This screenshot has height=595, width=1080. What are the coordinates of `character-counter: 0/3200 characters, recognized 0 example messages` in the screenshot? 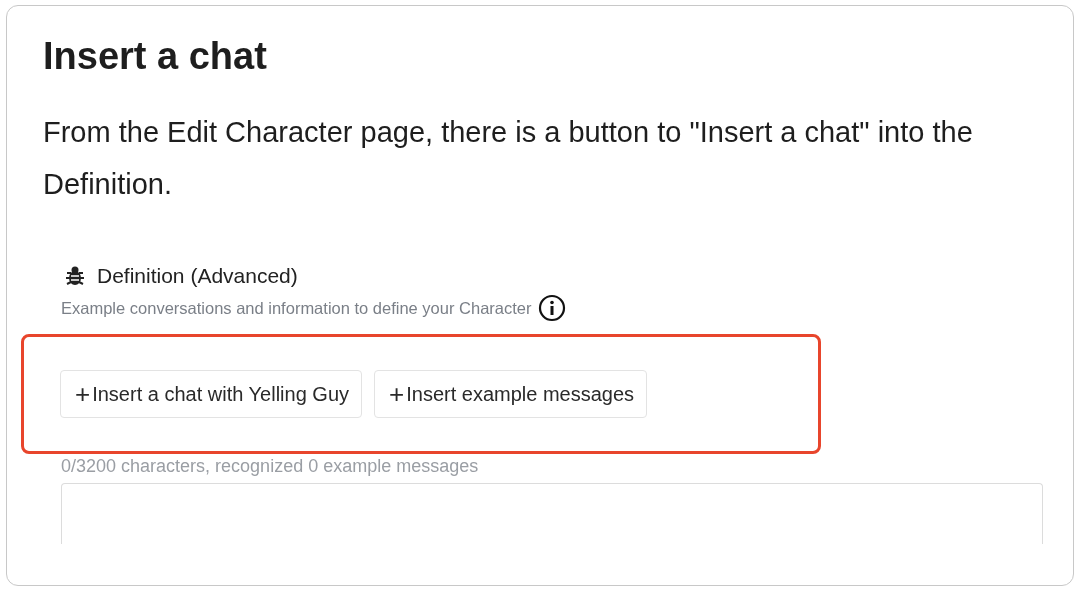 It's located at (270, 466).